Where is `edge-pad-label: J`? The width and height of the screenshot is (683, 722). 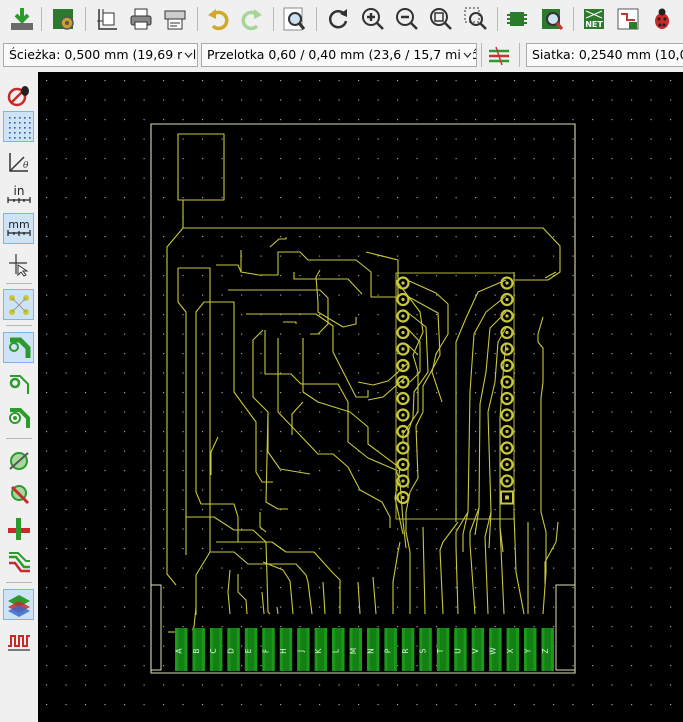
edge-pad-label: J is located at coordinates (300, 651).